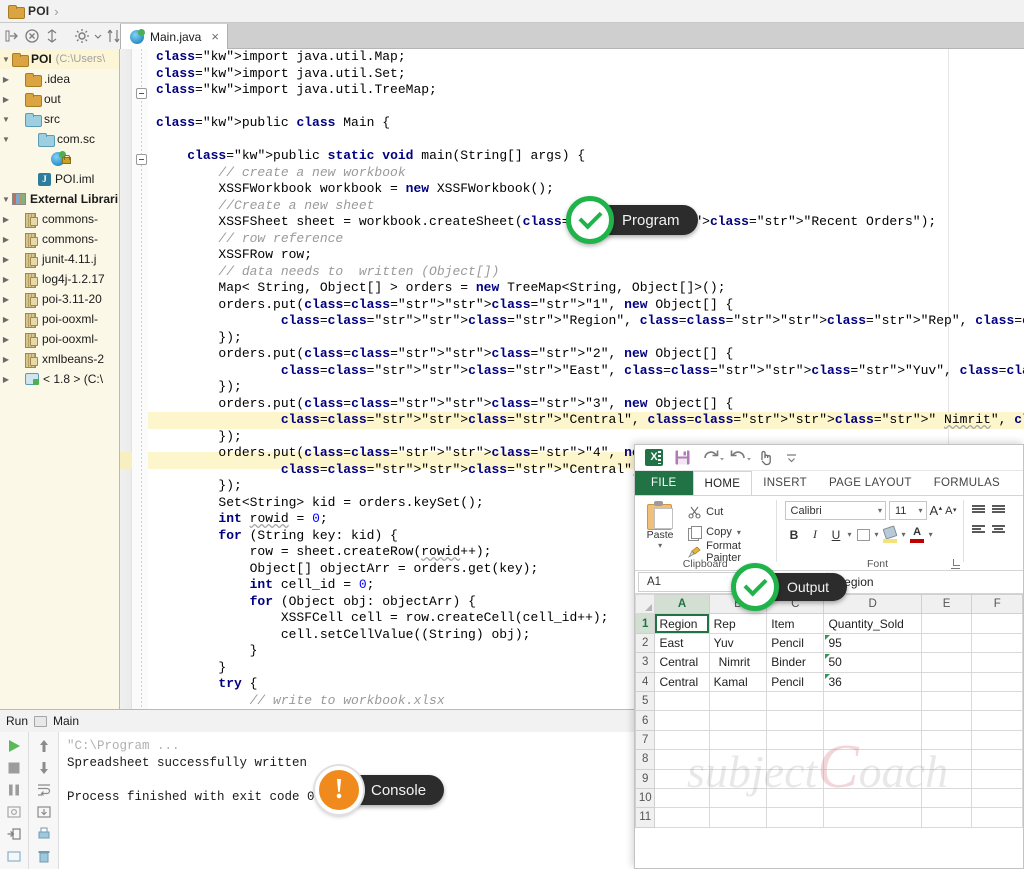 The image size is (1024, 869). I want to click on cell-A4: Central, so click(682, 681).